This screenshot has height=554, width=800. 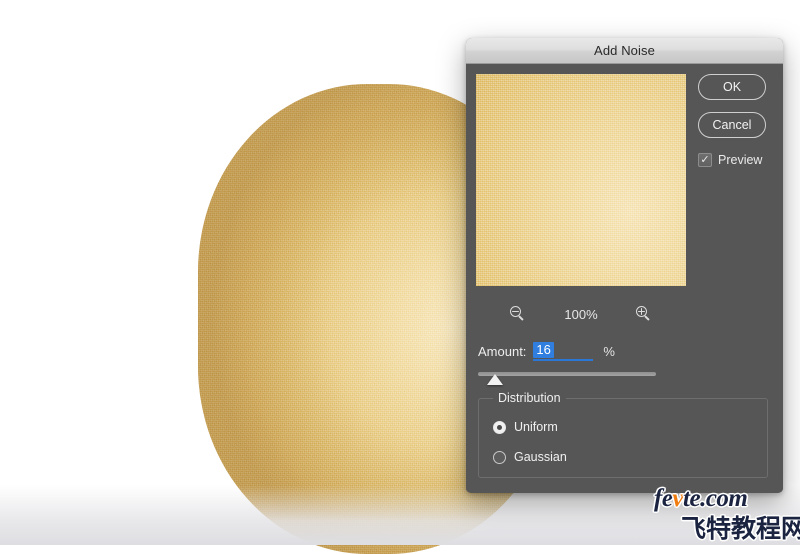 What do you see at coordinates (495, 379) in the screenshot?
I see `amount-slider-thumb` at bounding box center [495, 379].